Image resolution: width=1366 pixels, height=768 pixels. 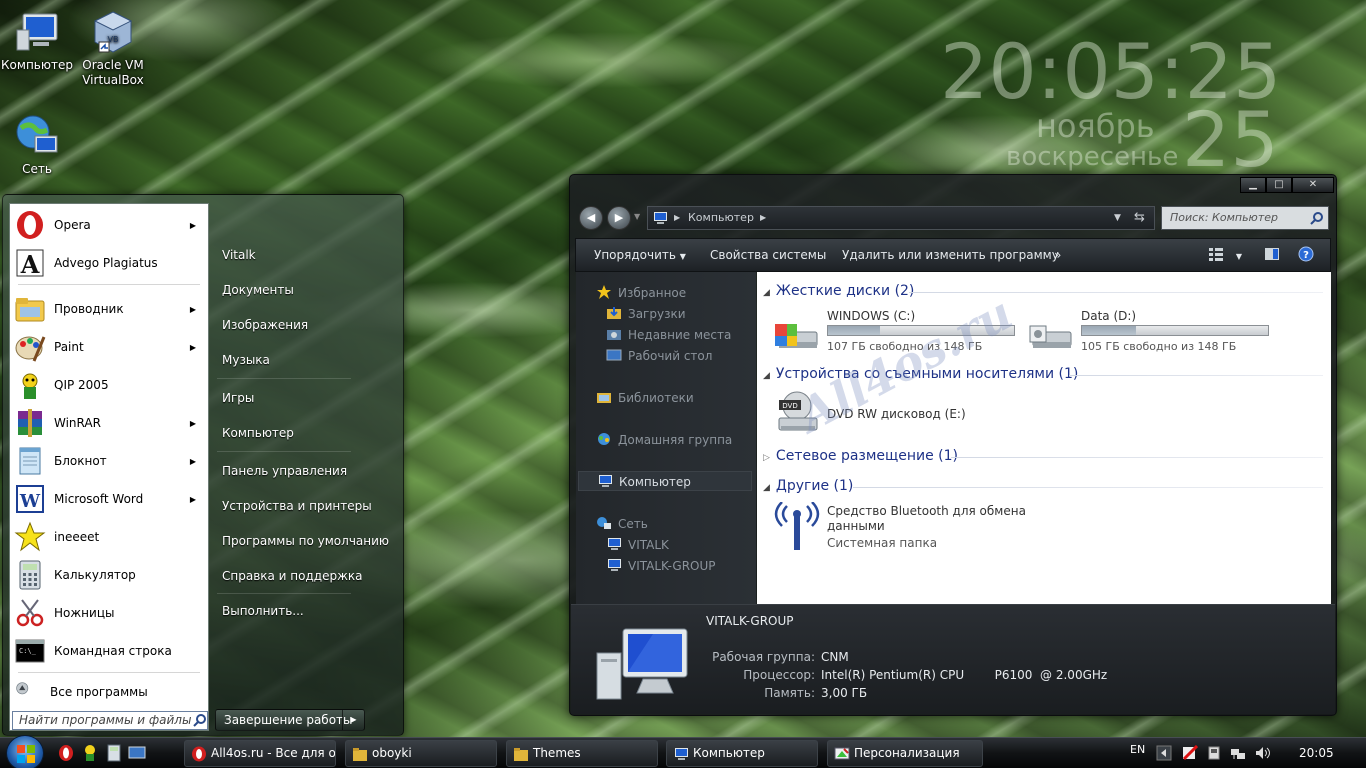 I want to click on all-programs-button: Все программы, so click(x=109, y=692).